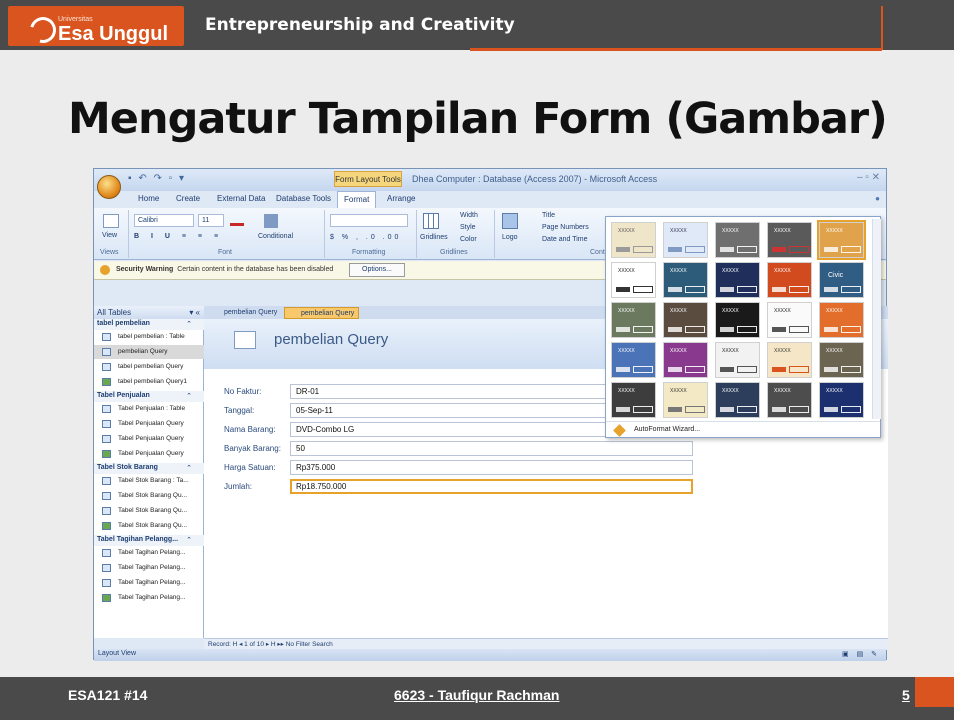 This screenshot has width=954, height=720. I want to click on help-icon: ●, so click(877, 198).